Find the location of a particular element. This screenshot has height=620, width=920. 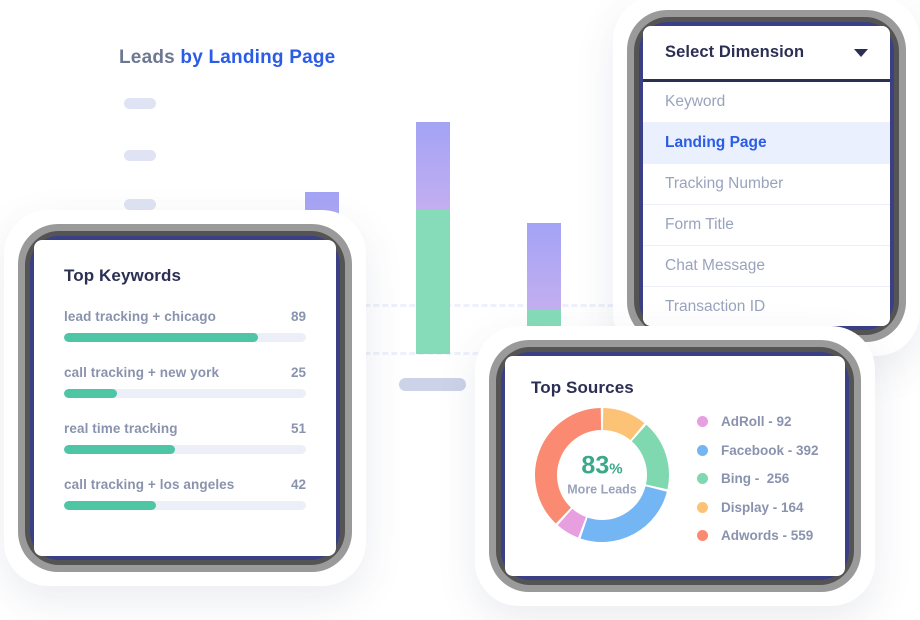

legend-item: Facebook - 392 is located at coordinates (758, 450).